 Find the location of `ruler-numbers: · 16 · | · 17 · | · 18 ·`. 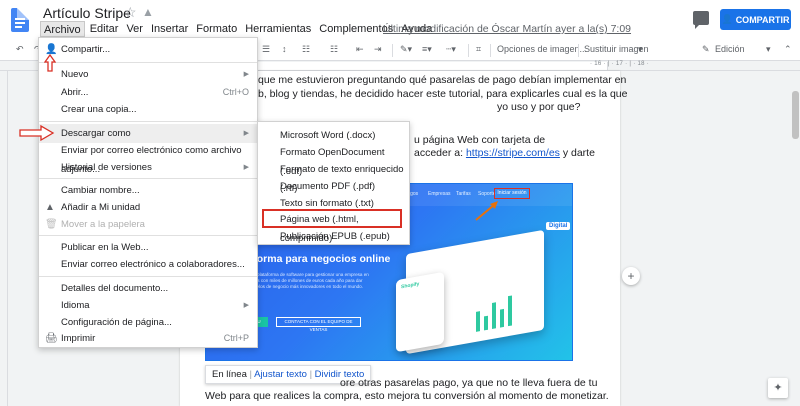

ruler-numbers: · 16 · | · 17 · | · 18 · is located at coordinates (619, 64).